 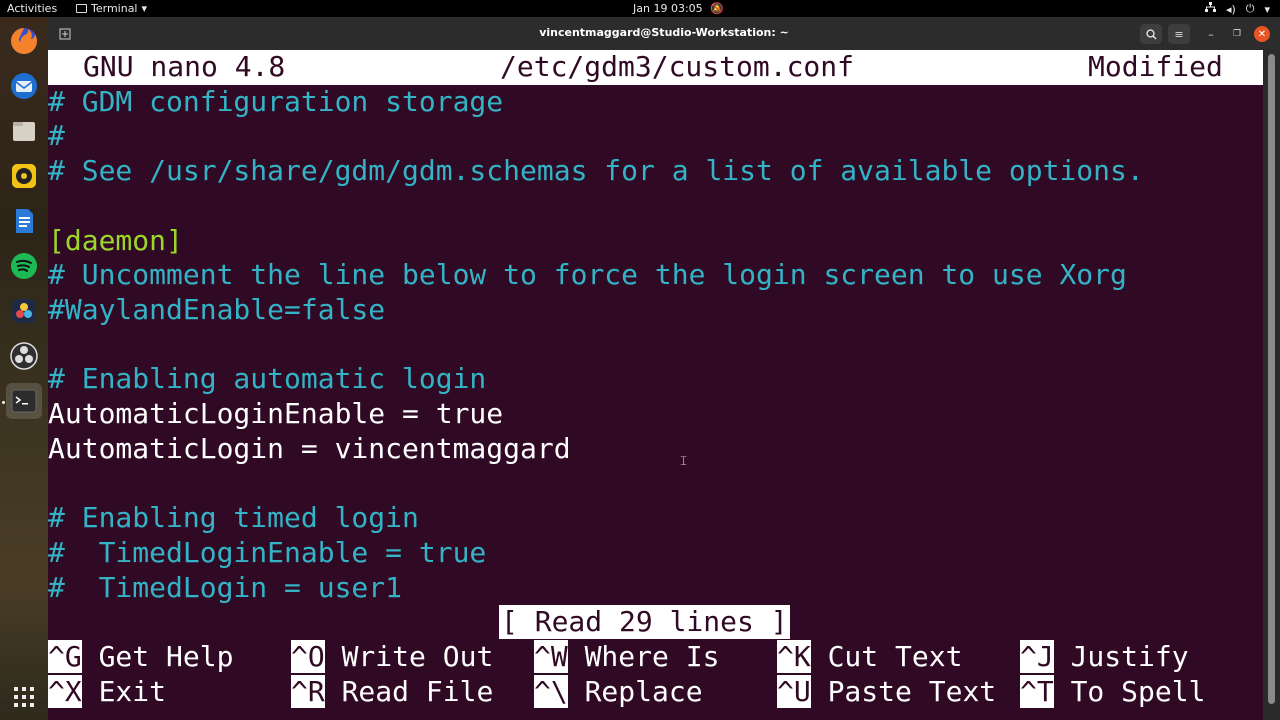 I want to click on obs-studio-icon, so click(x=24, y=356).